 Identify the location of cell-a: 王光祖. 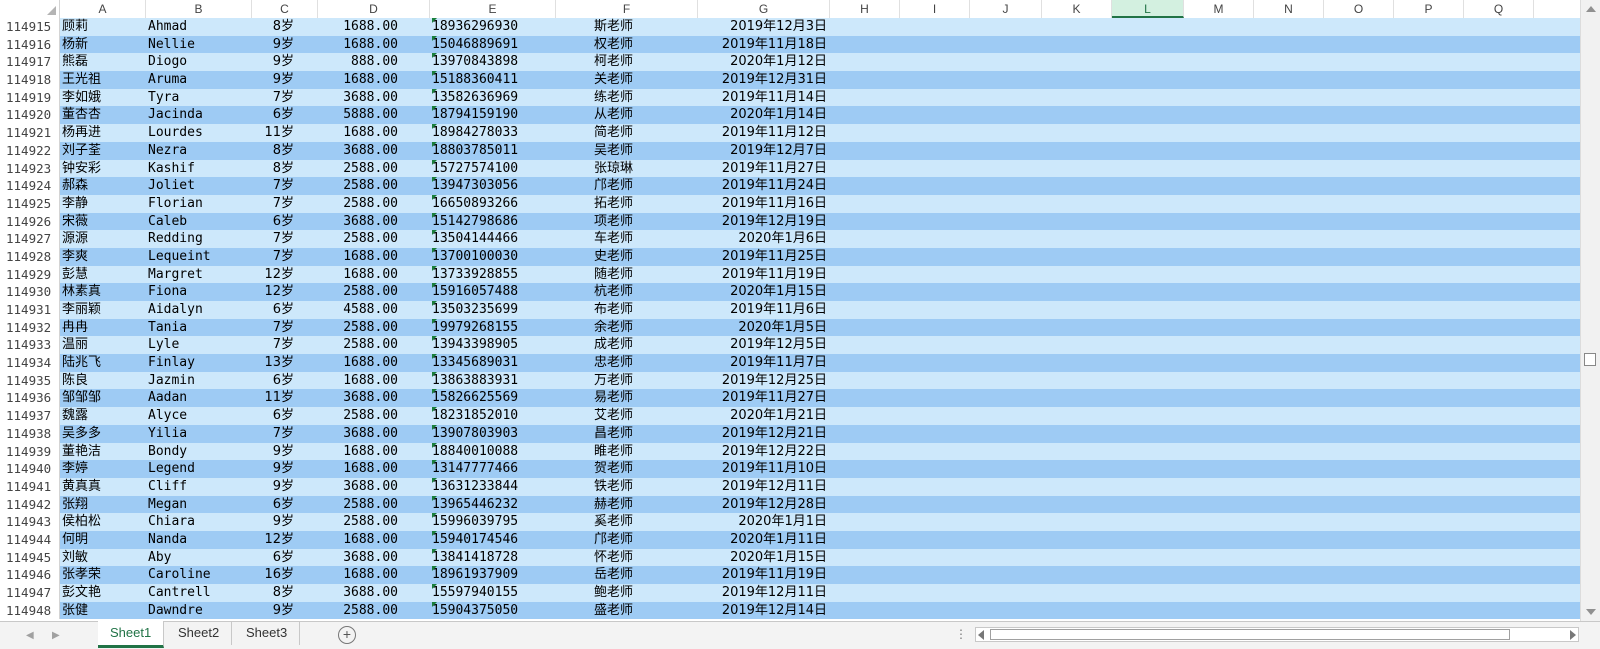
(103, 80).